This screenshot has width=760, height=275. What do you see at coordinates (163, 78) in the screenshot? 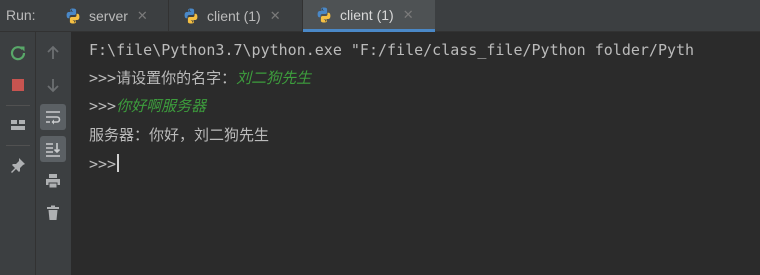
I see `prompt-text: >>>请设置你的名字：` at bounding box center [163, 78].